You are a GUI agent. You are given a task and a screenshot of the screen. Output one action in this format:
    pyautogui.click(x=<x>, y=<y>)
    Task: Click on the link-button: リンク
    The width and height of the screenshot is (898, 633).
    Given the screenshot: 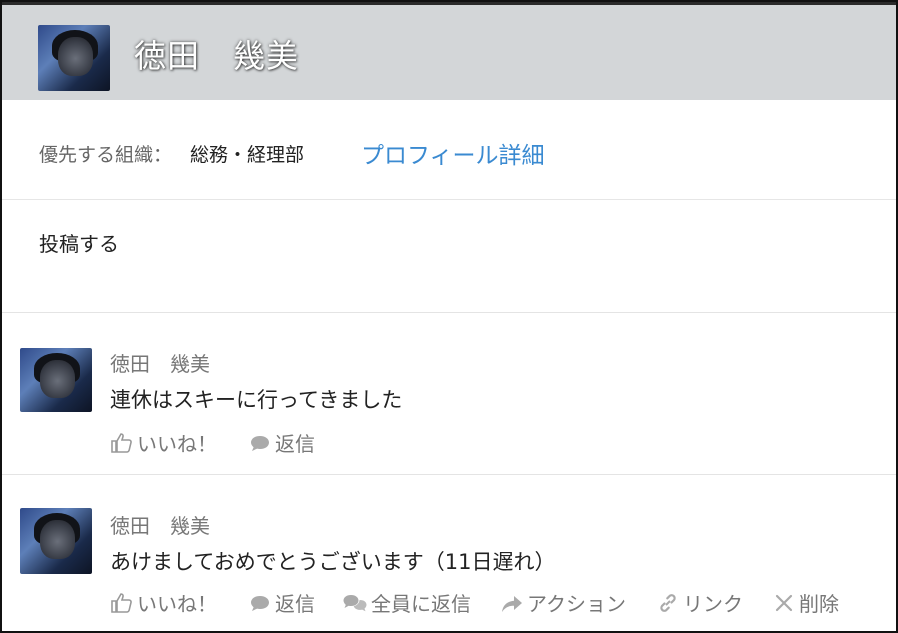 What is the action you would take?
    pyautogui.click(x=699, y=602)
    